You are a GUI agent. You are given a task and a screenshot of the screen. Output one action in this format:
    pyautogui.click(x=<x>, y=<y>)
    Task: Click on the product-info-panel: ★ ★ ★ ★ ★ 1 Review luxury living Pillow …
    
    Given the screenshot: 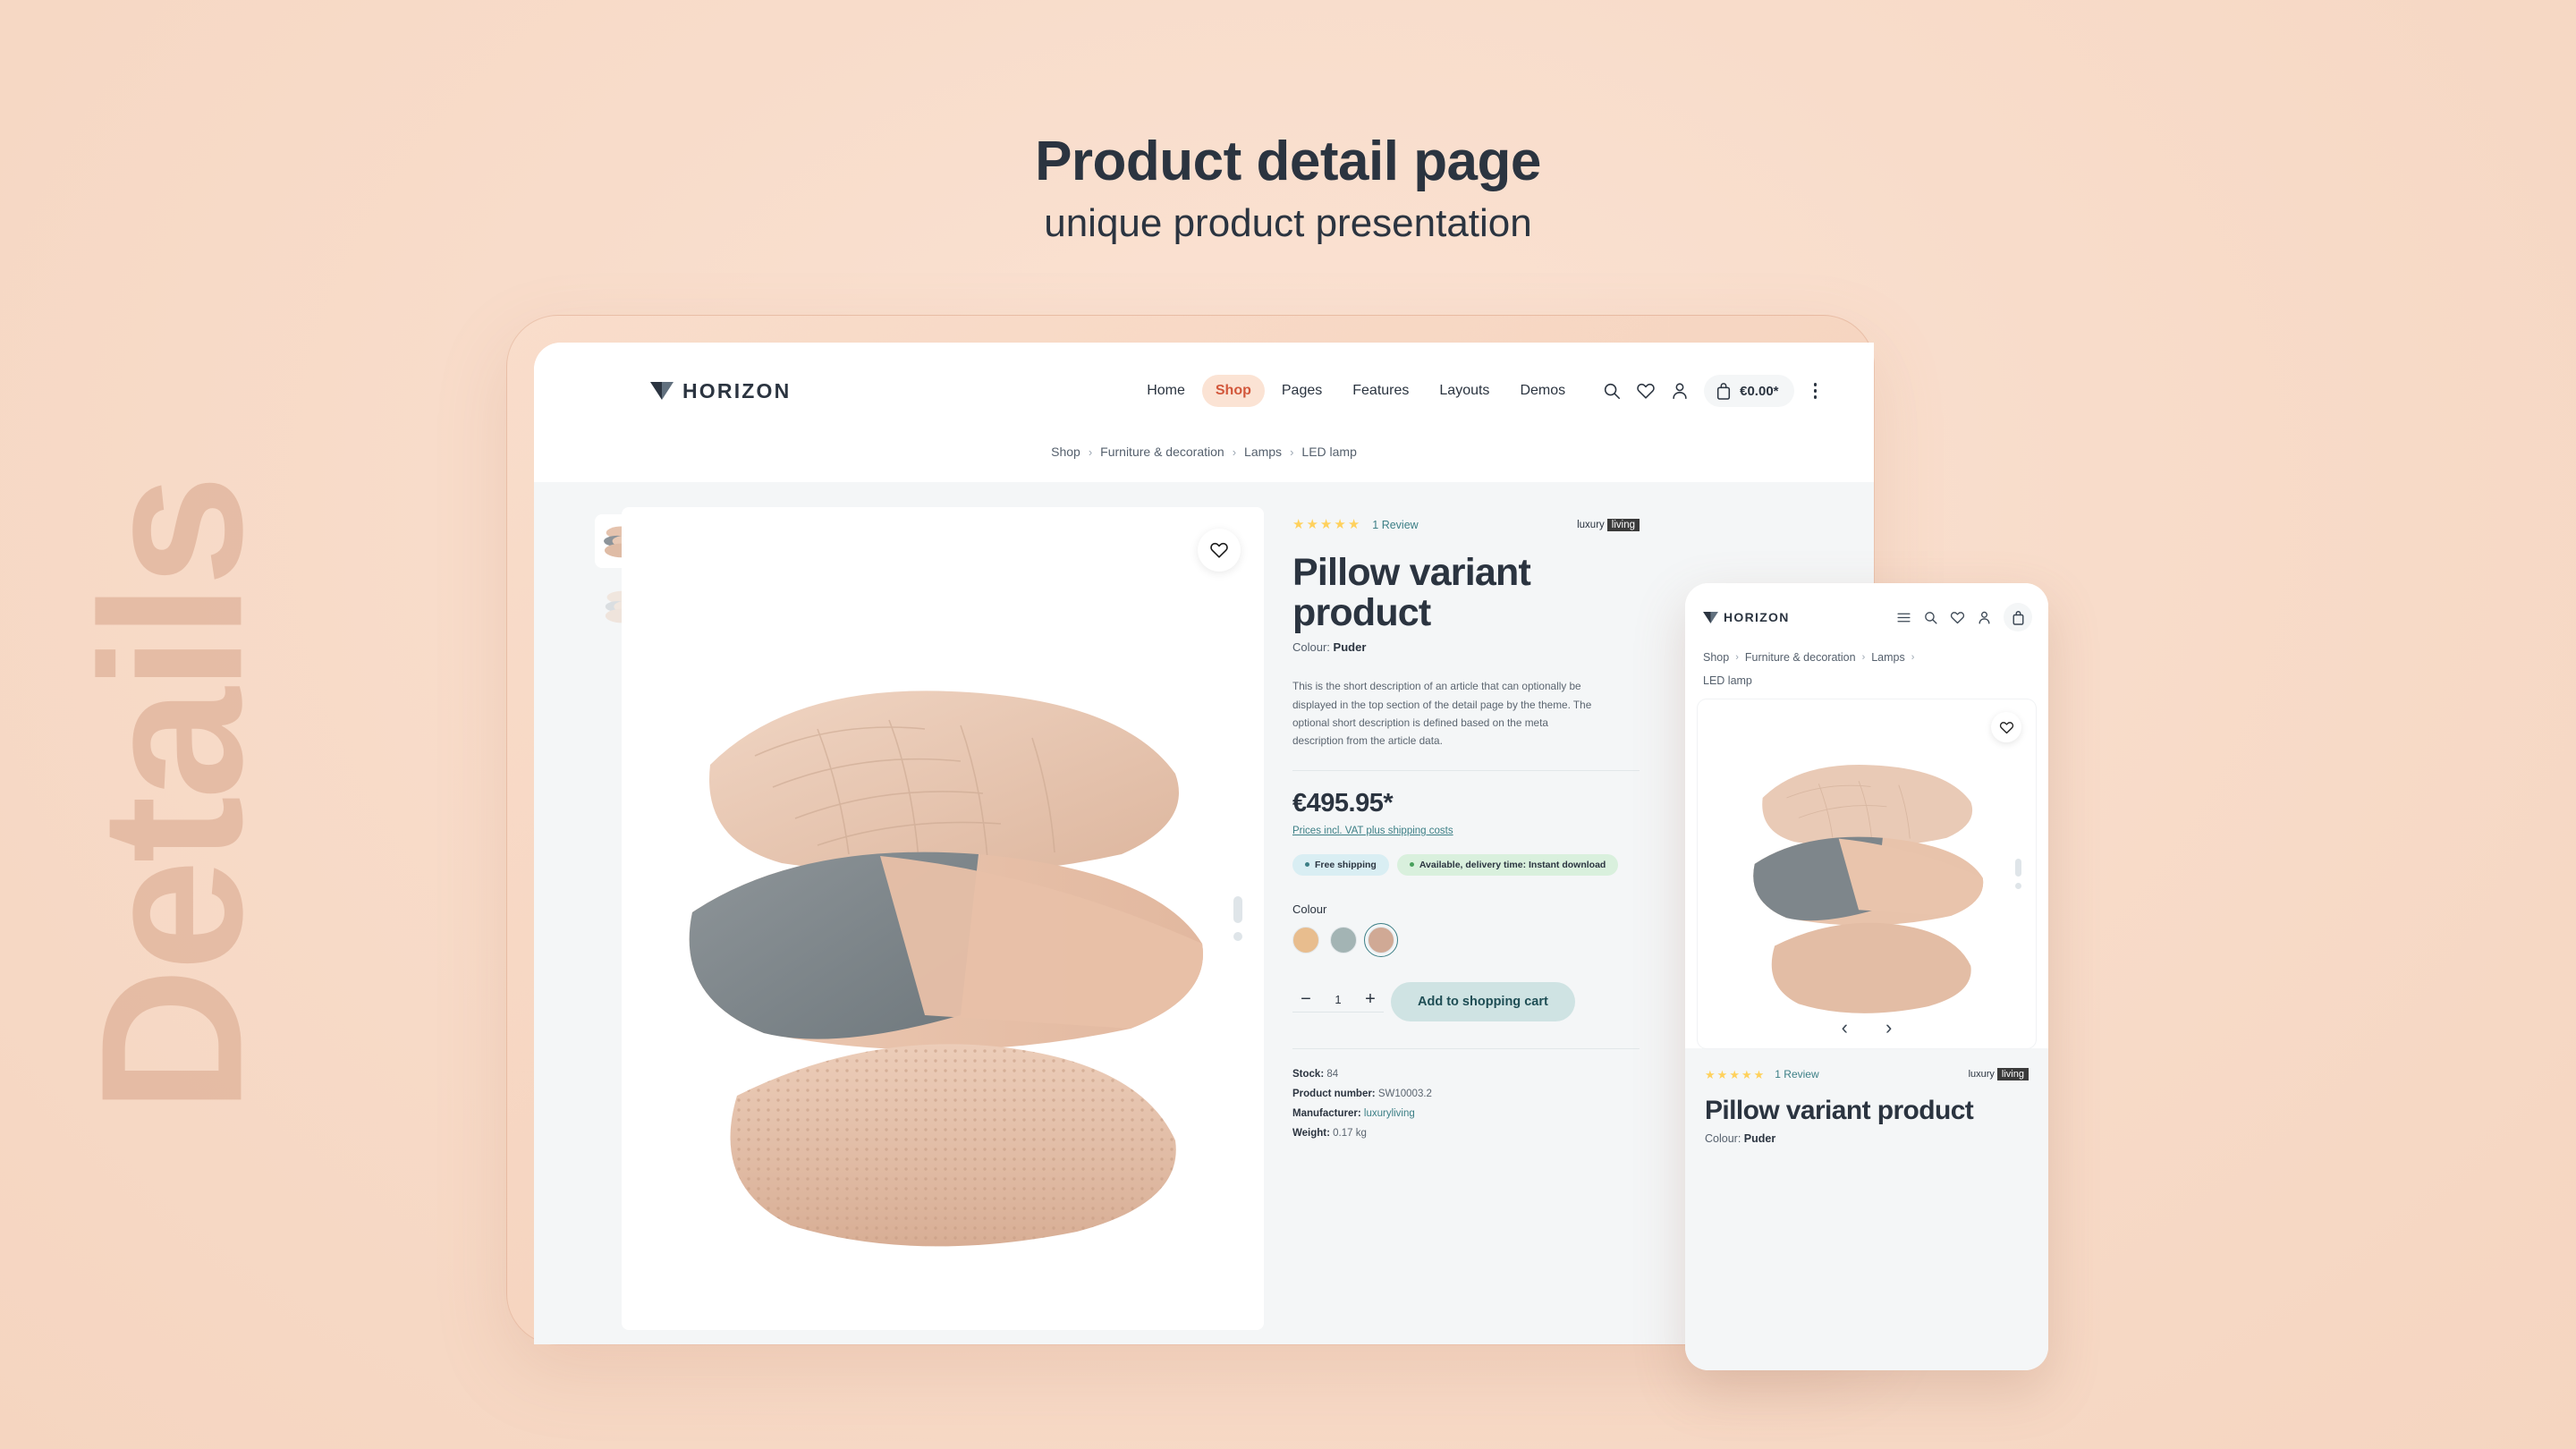 What is the action you would take?
    pyautogui.click(x=1469, y=925)
    